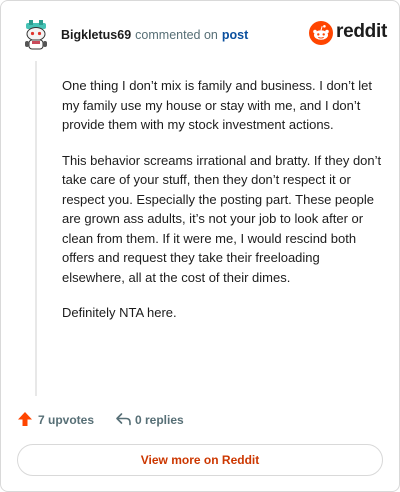 The height and width of the screenshot is (492, 400). I want to click on comment-byline: Bigkletus69 commented on post, so click(154, 35).